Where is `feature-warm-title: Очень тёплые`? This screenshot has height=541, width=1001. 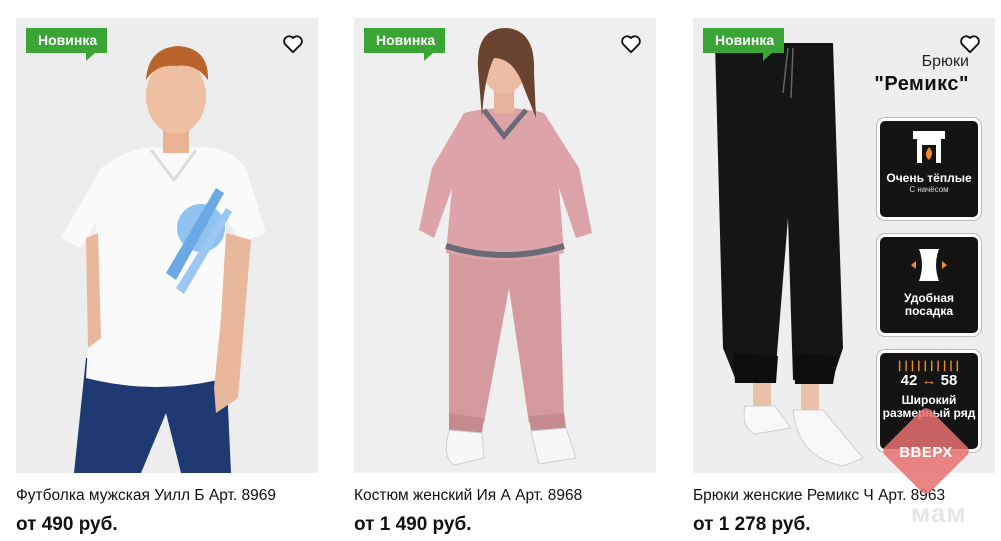 feature-warm-title: Очень тёплые is located at coordinates (929, 178).